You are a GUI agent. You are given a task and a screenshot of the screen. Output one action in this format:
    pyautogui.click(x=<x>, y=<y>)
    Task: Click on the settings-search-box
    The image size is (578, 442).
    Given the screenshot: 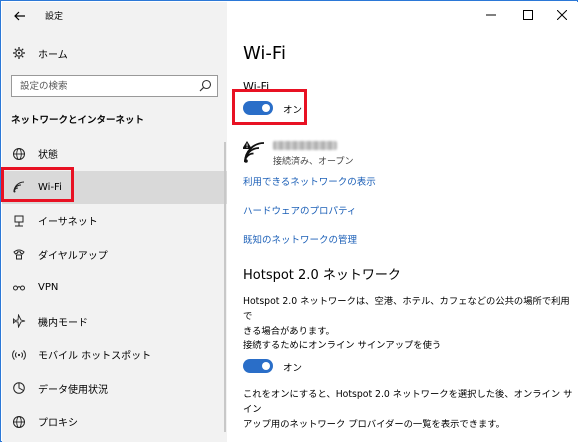 What is the action you would take?
    pyautogui.click(x=114, y=86)
    